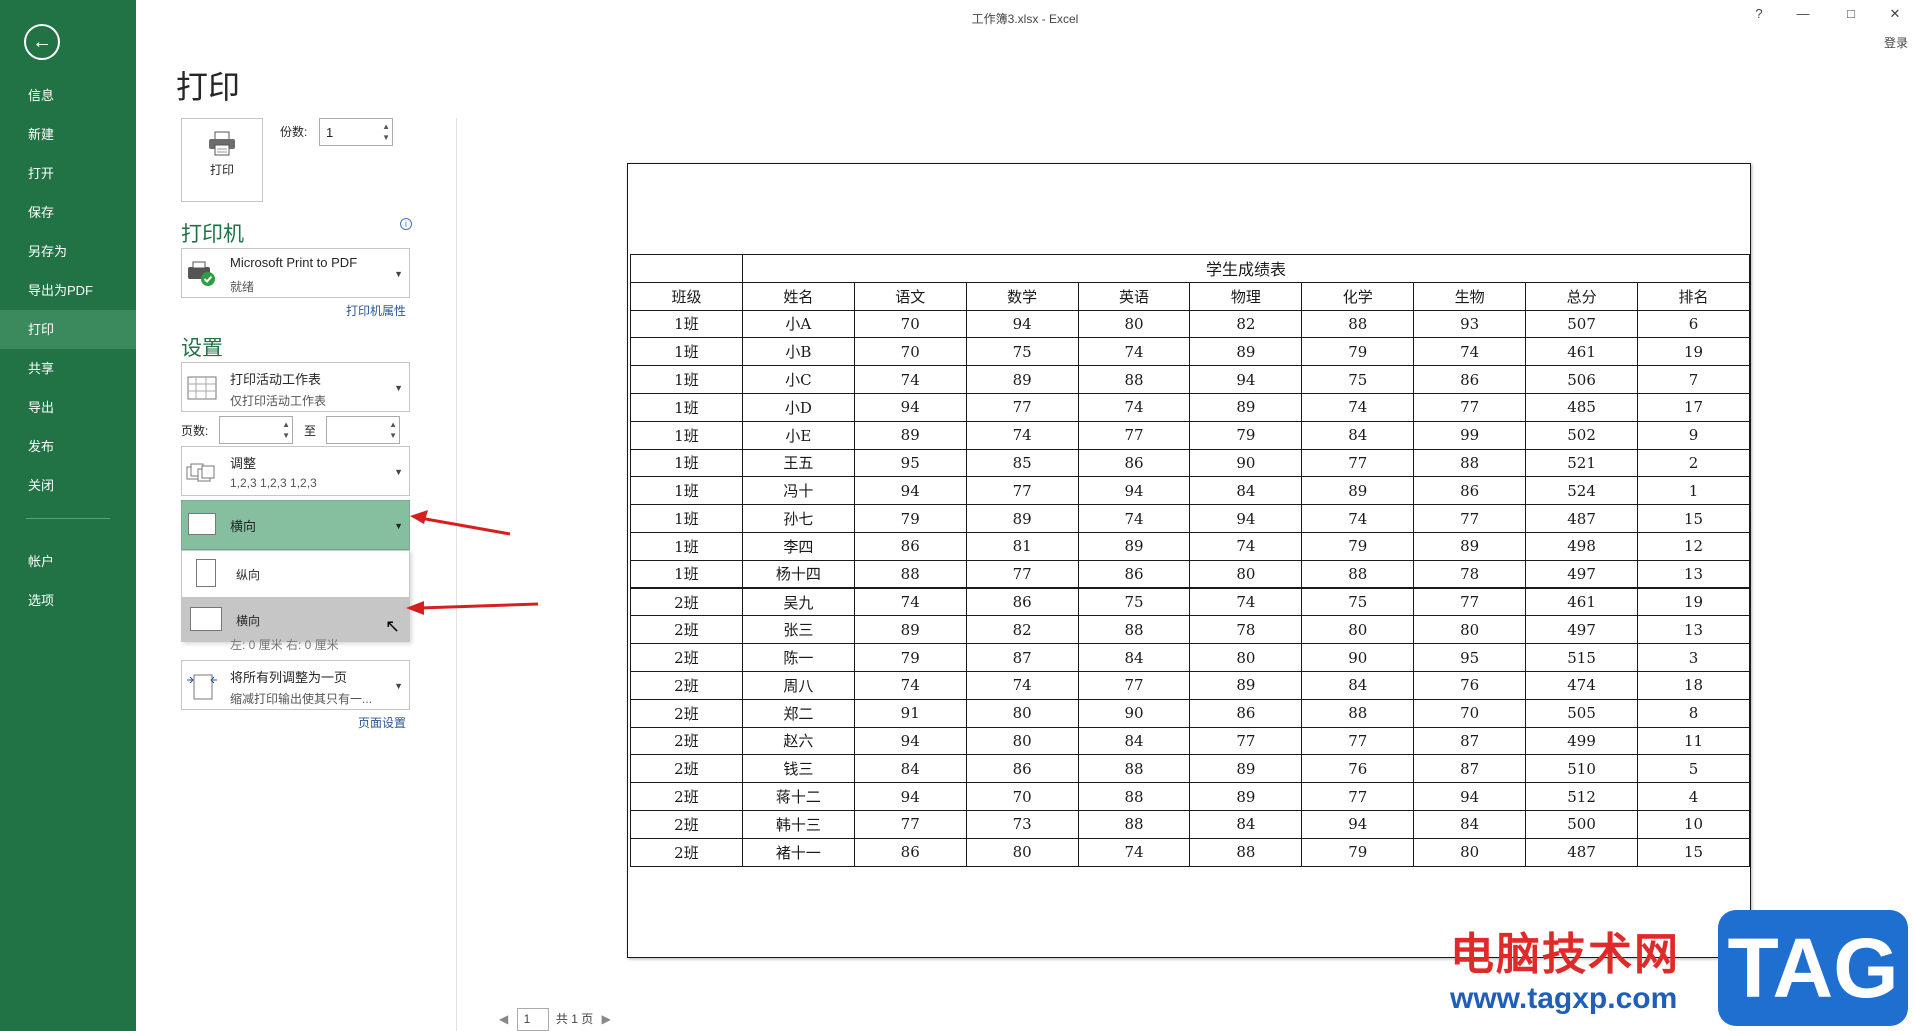  Describe the element at coordinates (256, 430) in the screenshot. I see `pages-from-field: ▲ ▼` at that location.